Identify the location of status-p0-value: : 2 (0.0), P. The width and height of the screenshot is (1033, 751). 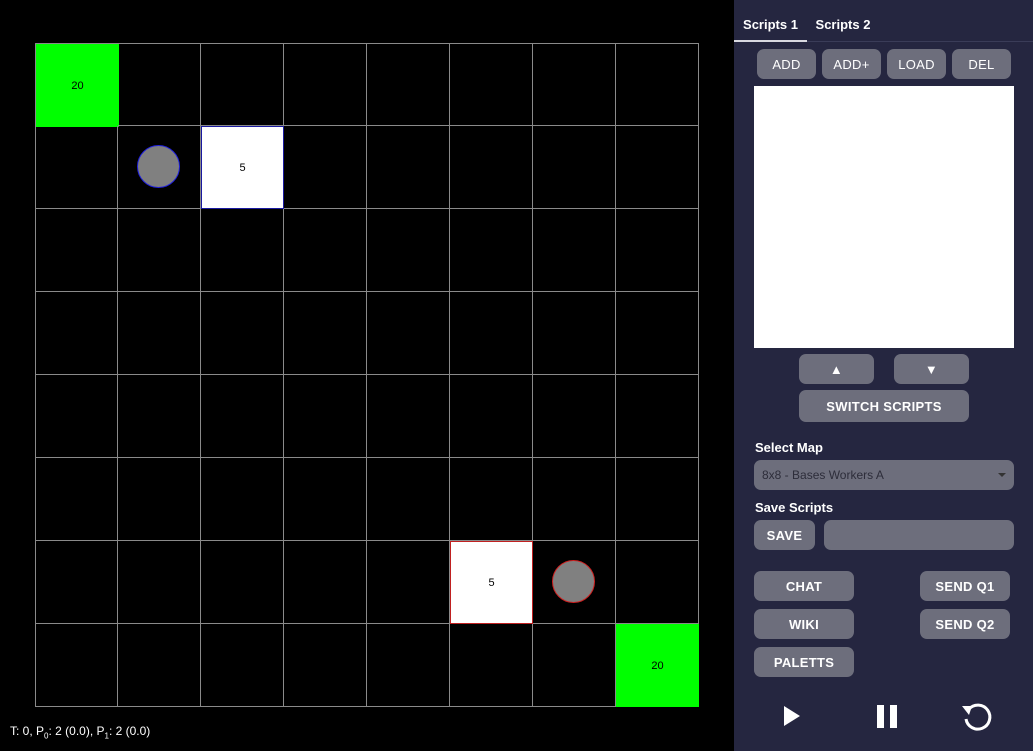
(76, 731).